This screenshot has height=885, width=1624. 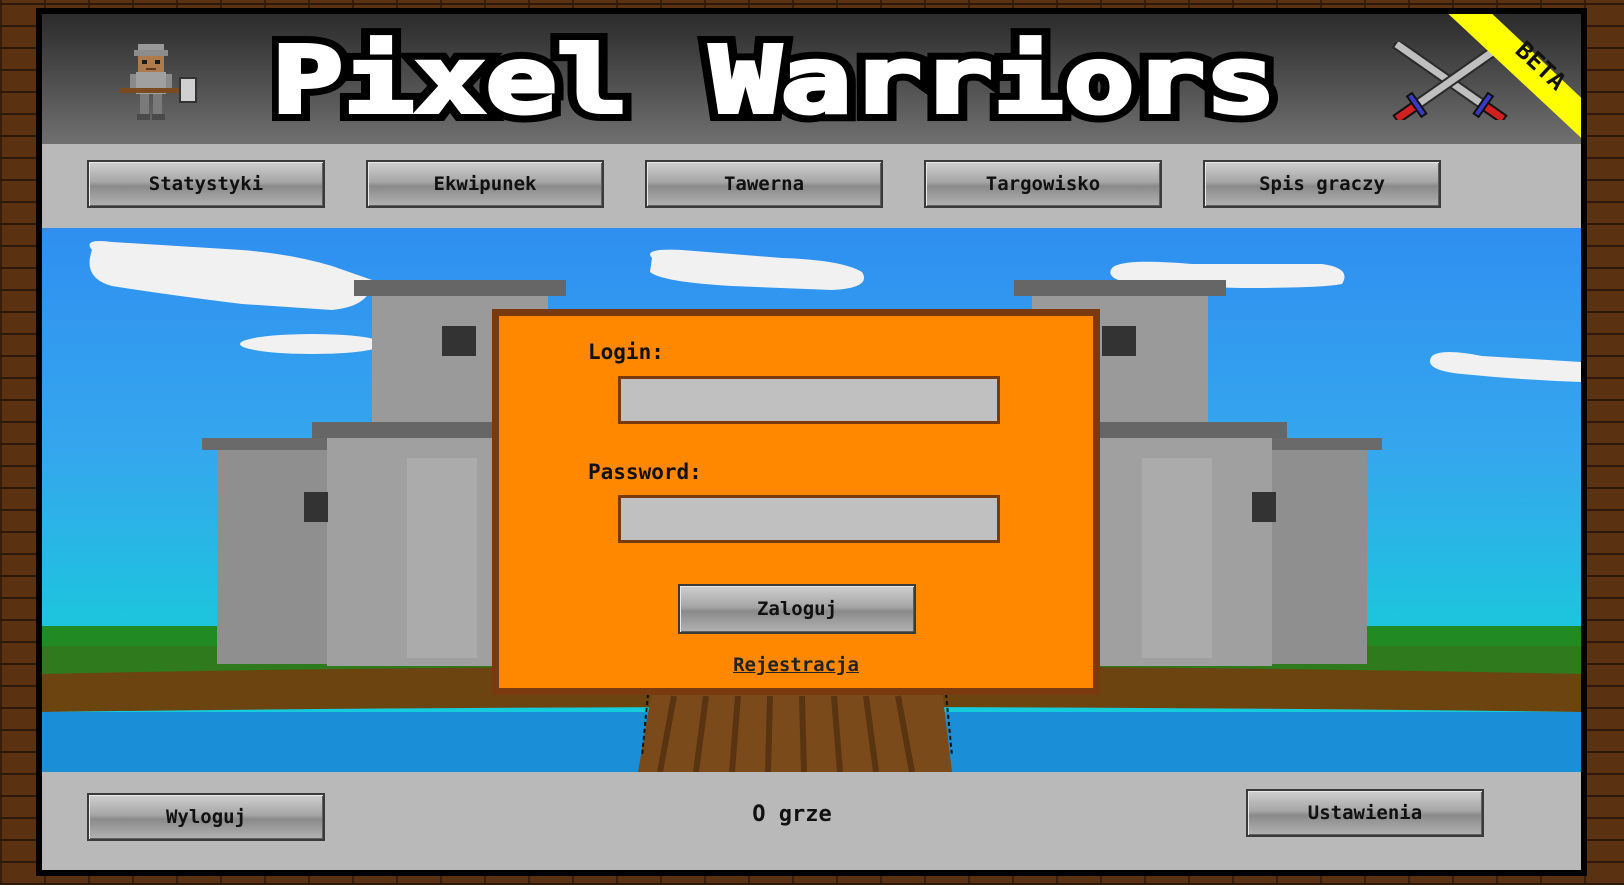 I want to click on beta-ribbon: BETA, so click(x=1514, y=76).